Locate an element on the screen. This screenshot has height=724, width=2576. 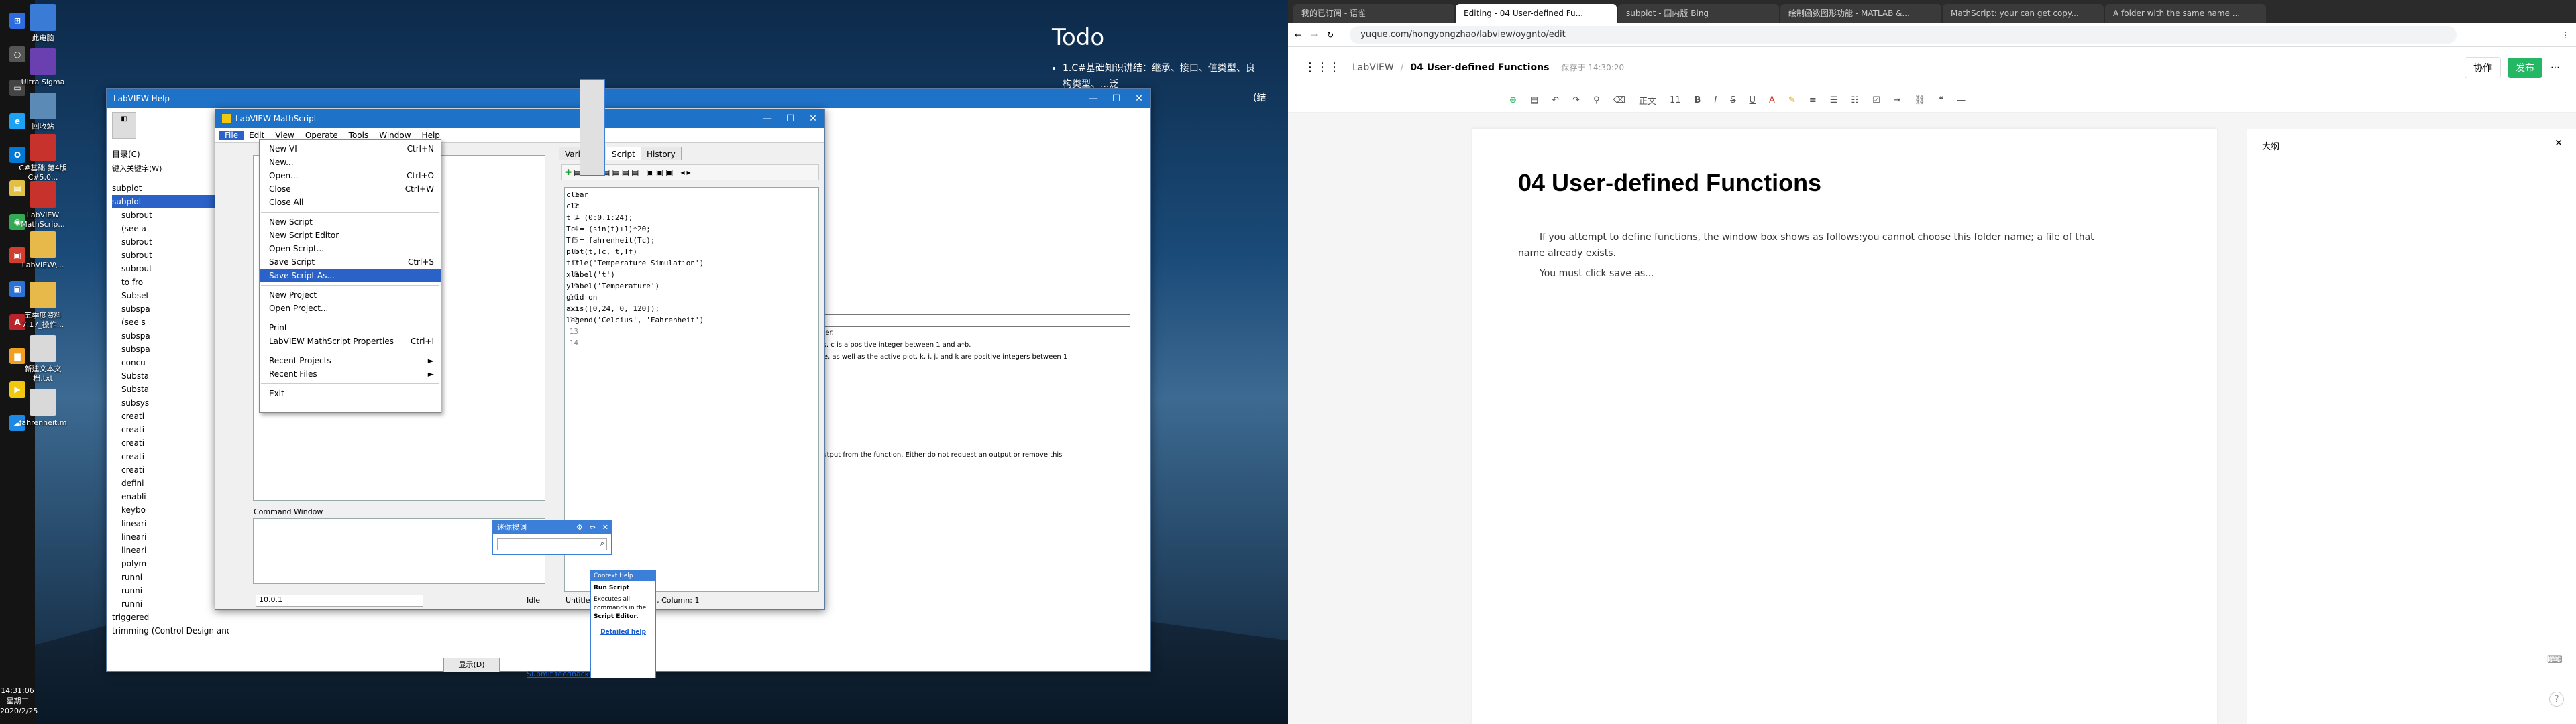
menu-item: LabVIEW MathScript Properties Ctrl+I is located at coordinates (350, 341).